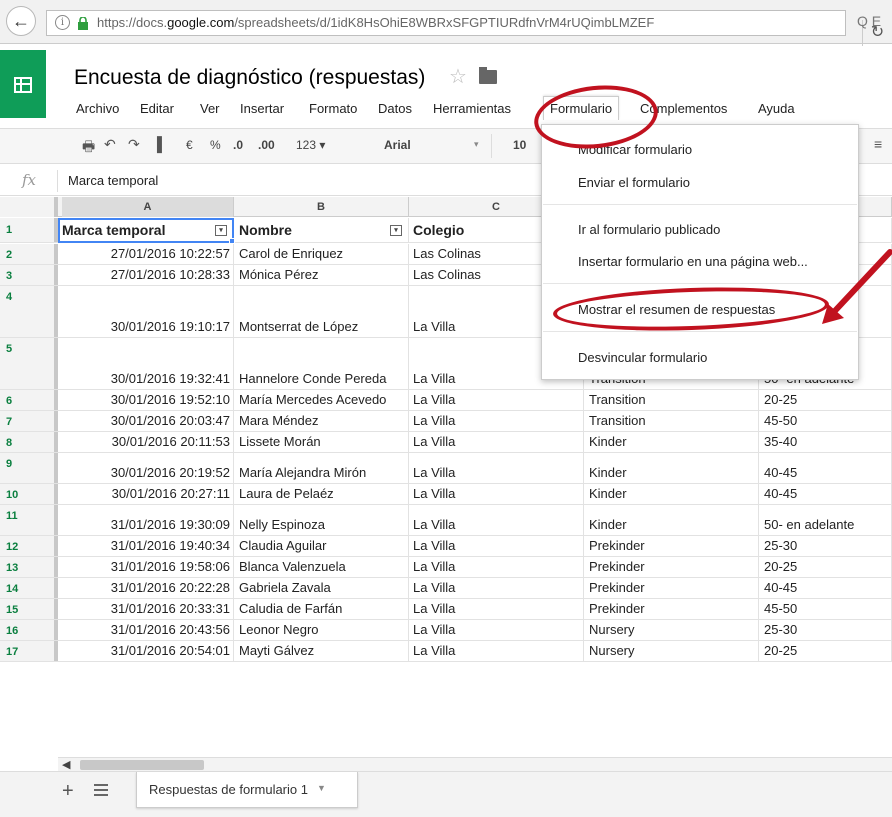 This screenshot has width=892, height=817. I want to click on cell-edad: 25-30, so click(825, 630).